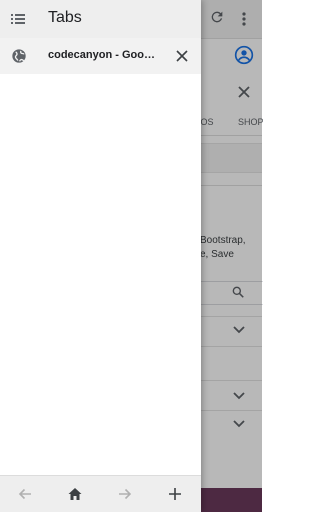  Describe the element at coordinates (65, 17) in the screenshot. I see `drawer-title: Tabs` at that location.